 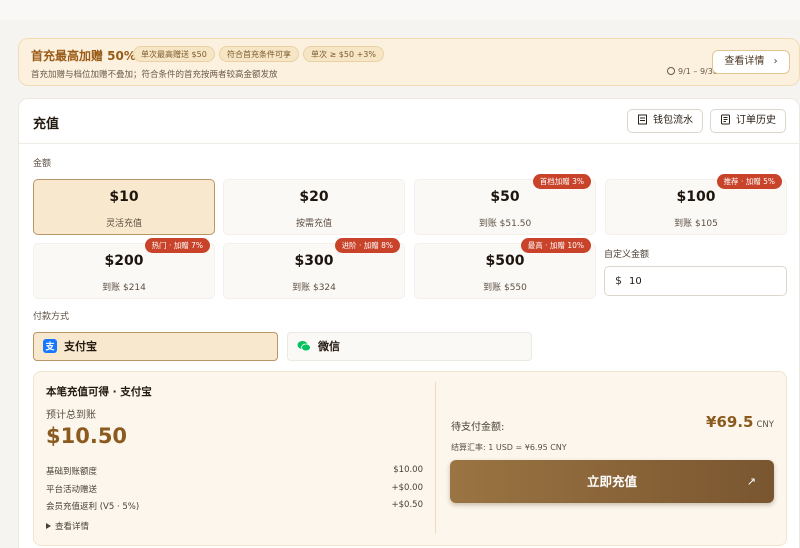 What do you see at coordinates (67, 526) in the screenshot?
I see `summary-details-toggle: 查看详情` at bounding box center [67, 526].